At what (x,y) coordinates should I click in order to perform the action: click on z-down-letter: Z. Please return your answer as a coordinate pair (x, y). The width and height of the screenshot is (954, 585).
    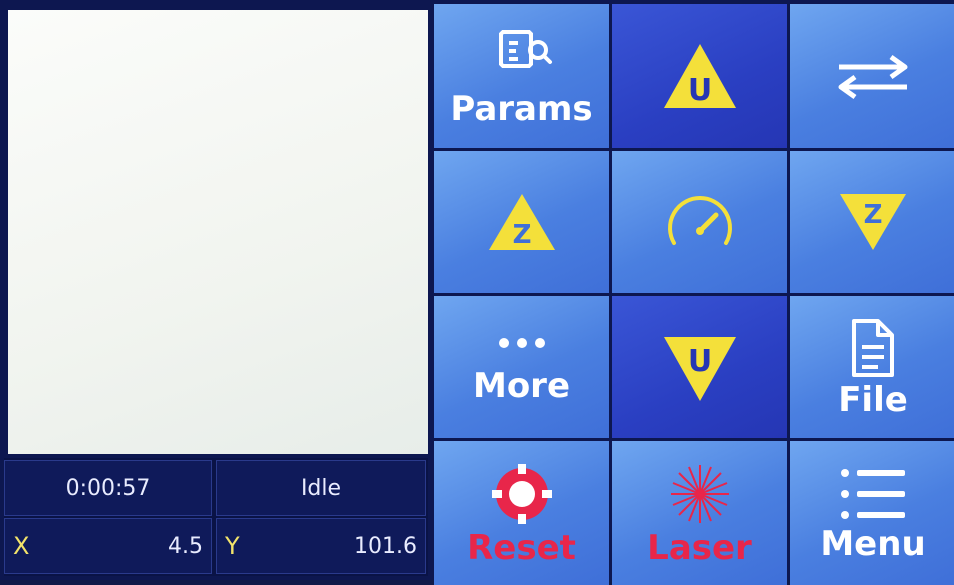
    Looking at the image, I should click on (873, 215).